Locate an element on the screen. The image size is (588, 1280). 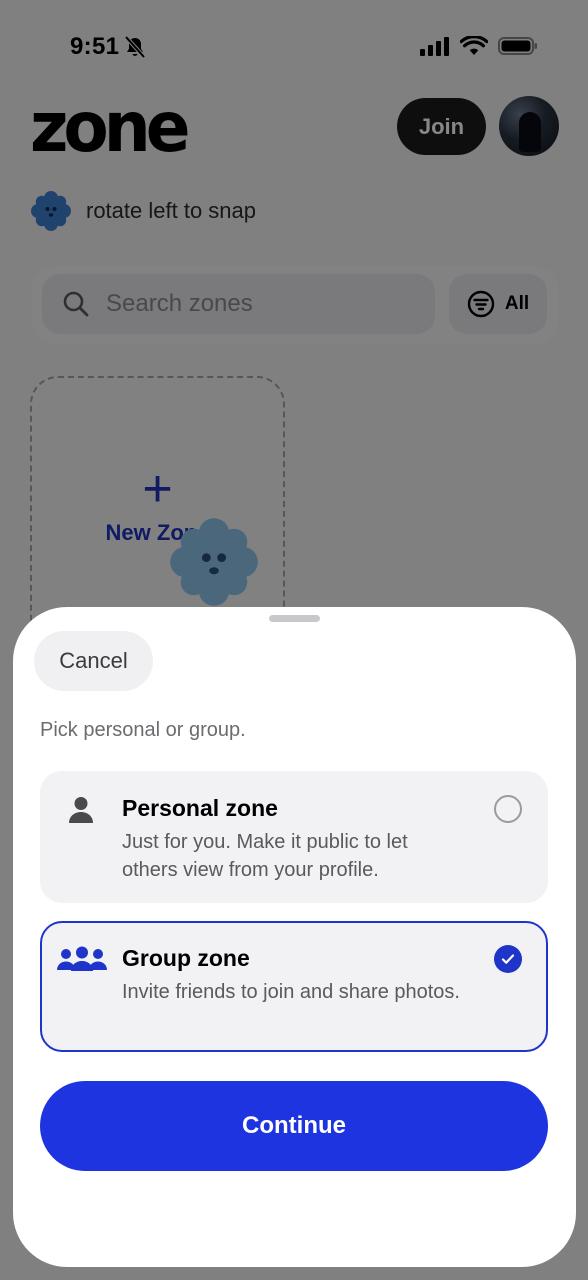
sheet-grabber is located at coordinates (294, 618).